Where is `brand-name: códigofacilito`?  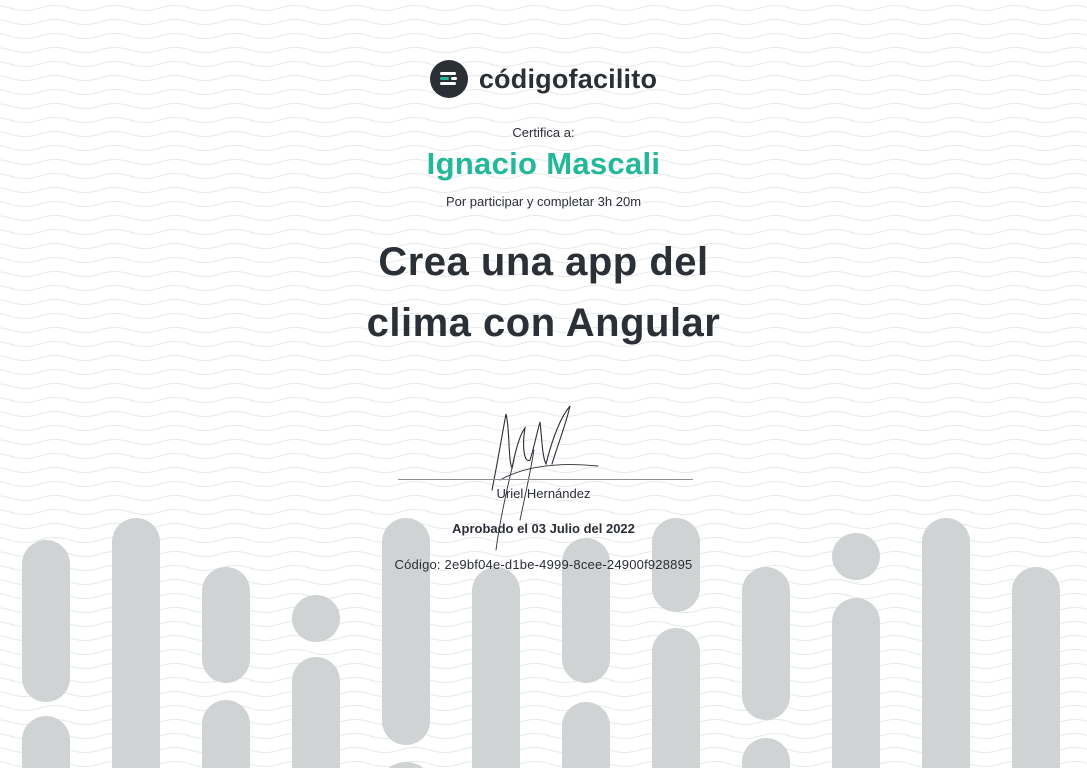 brand-name: códigofacilito is located at coordinates (568, 78).